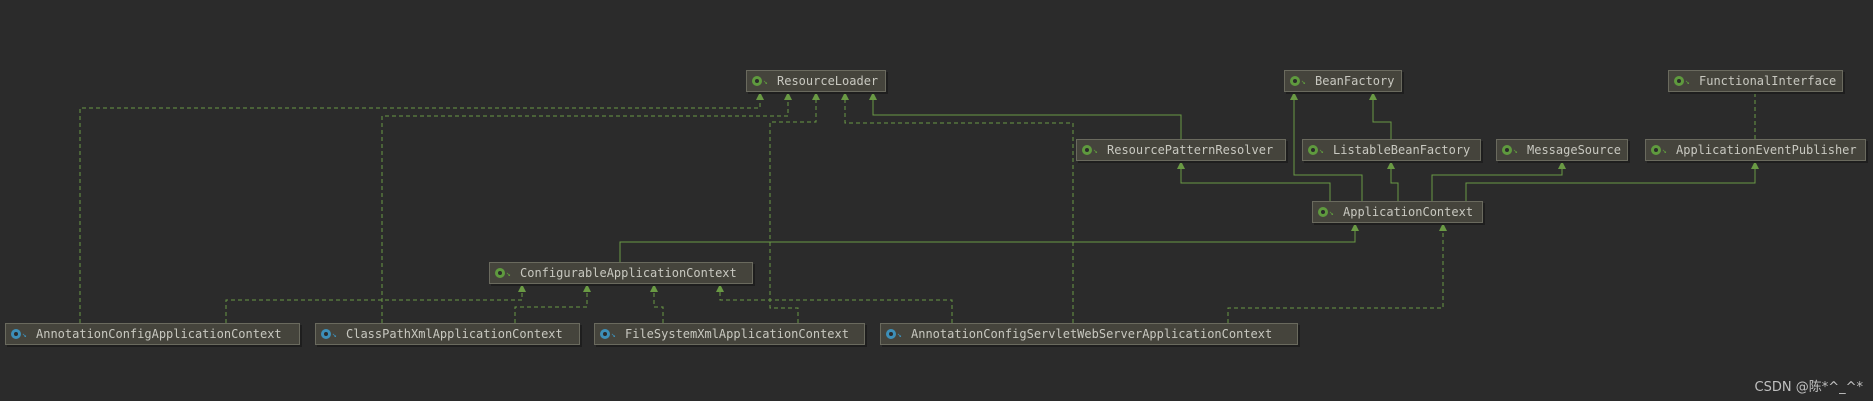 Image resolution: width=1873 pixels, height=401 pixels. I want to click on node-label: ResourceLoader, so click(828, 81).